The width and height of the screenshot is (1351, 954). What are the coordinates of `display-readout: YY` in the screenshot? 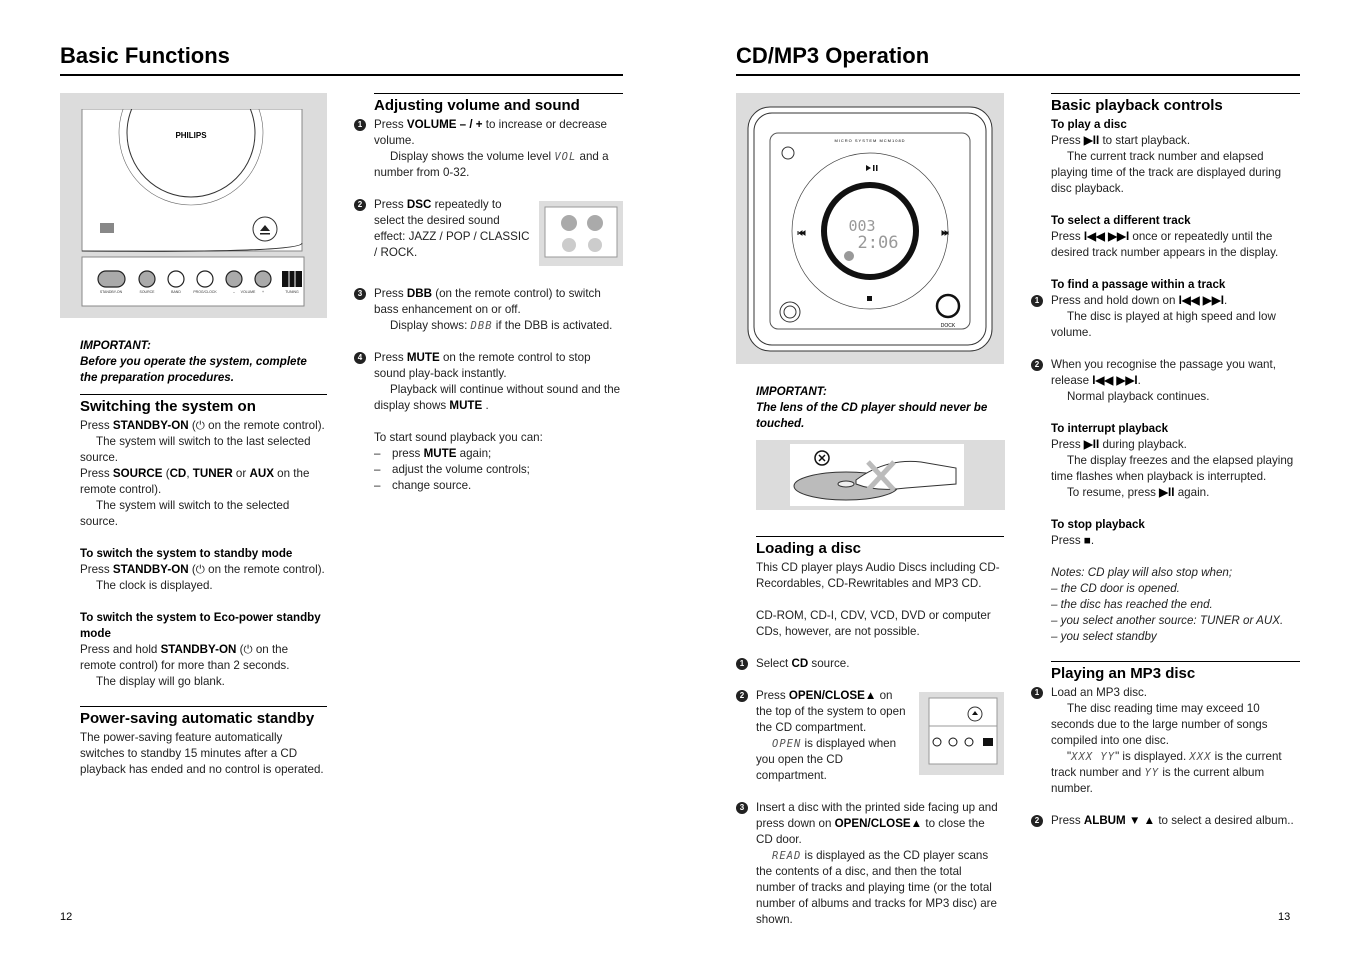 It's located at (1152, 773).